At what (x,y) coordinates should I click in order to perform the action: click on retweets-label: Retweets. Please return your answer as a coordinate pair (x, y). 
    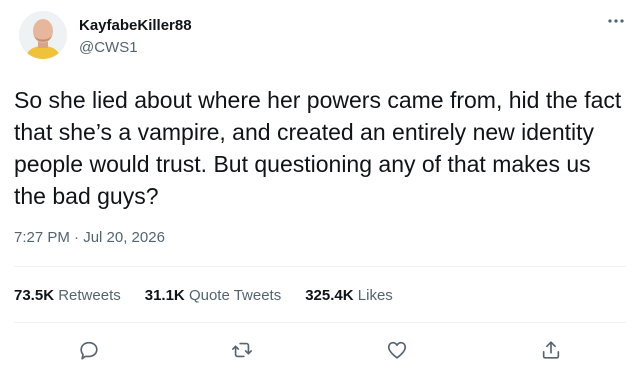
    Looking at the image, I should click on (89, 295).